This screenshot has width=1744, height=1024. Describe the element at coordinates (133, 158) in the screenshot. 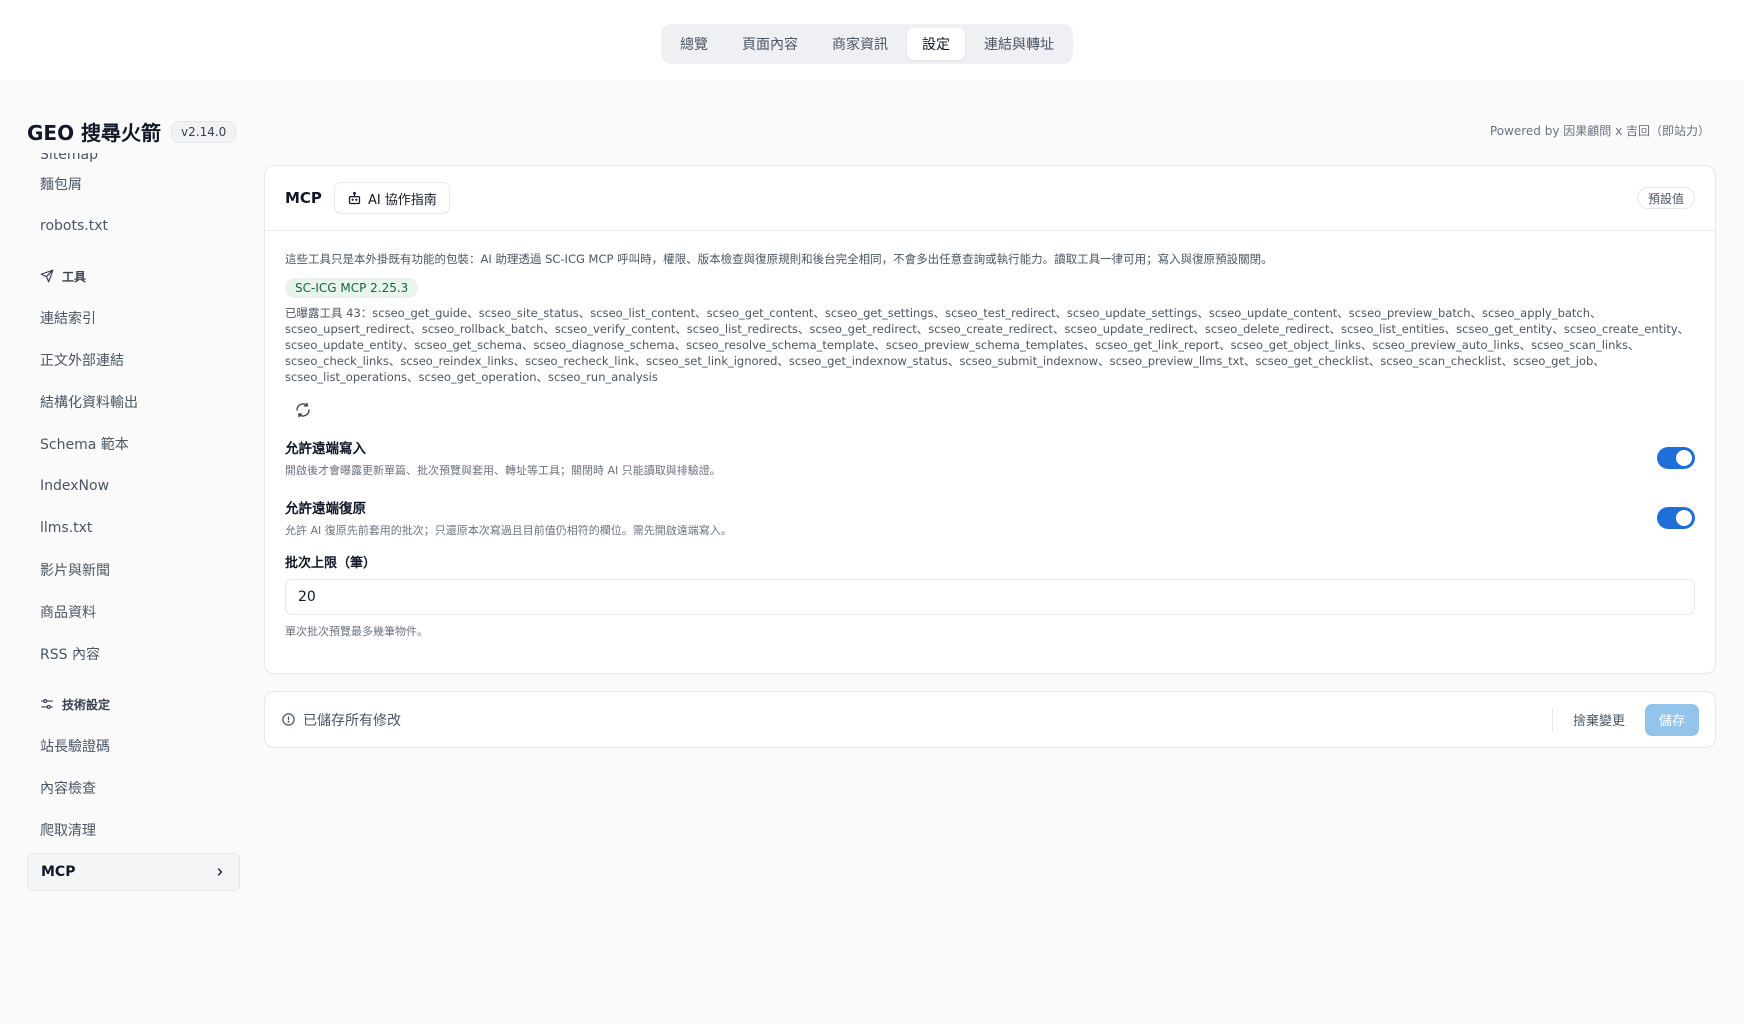

I see `sidebar-item-sitemap: Sitemap` at that location.